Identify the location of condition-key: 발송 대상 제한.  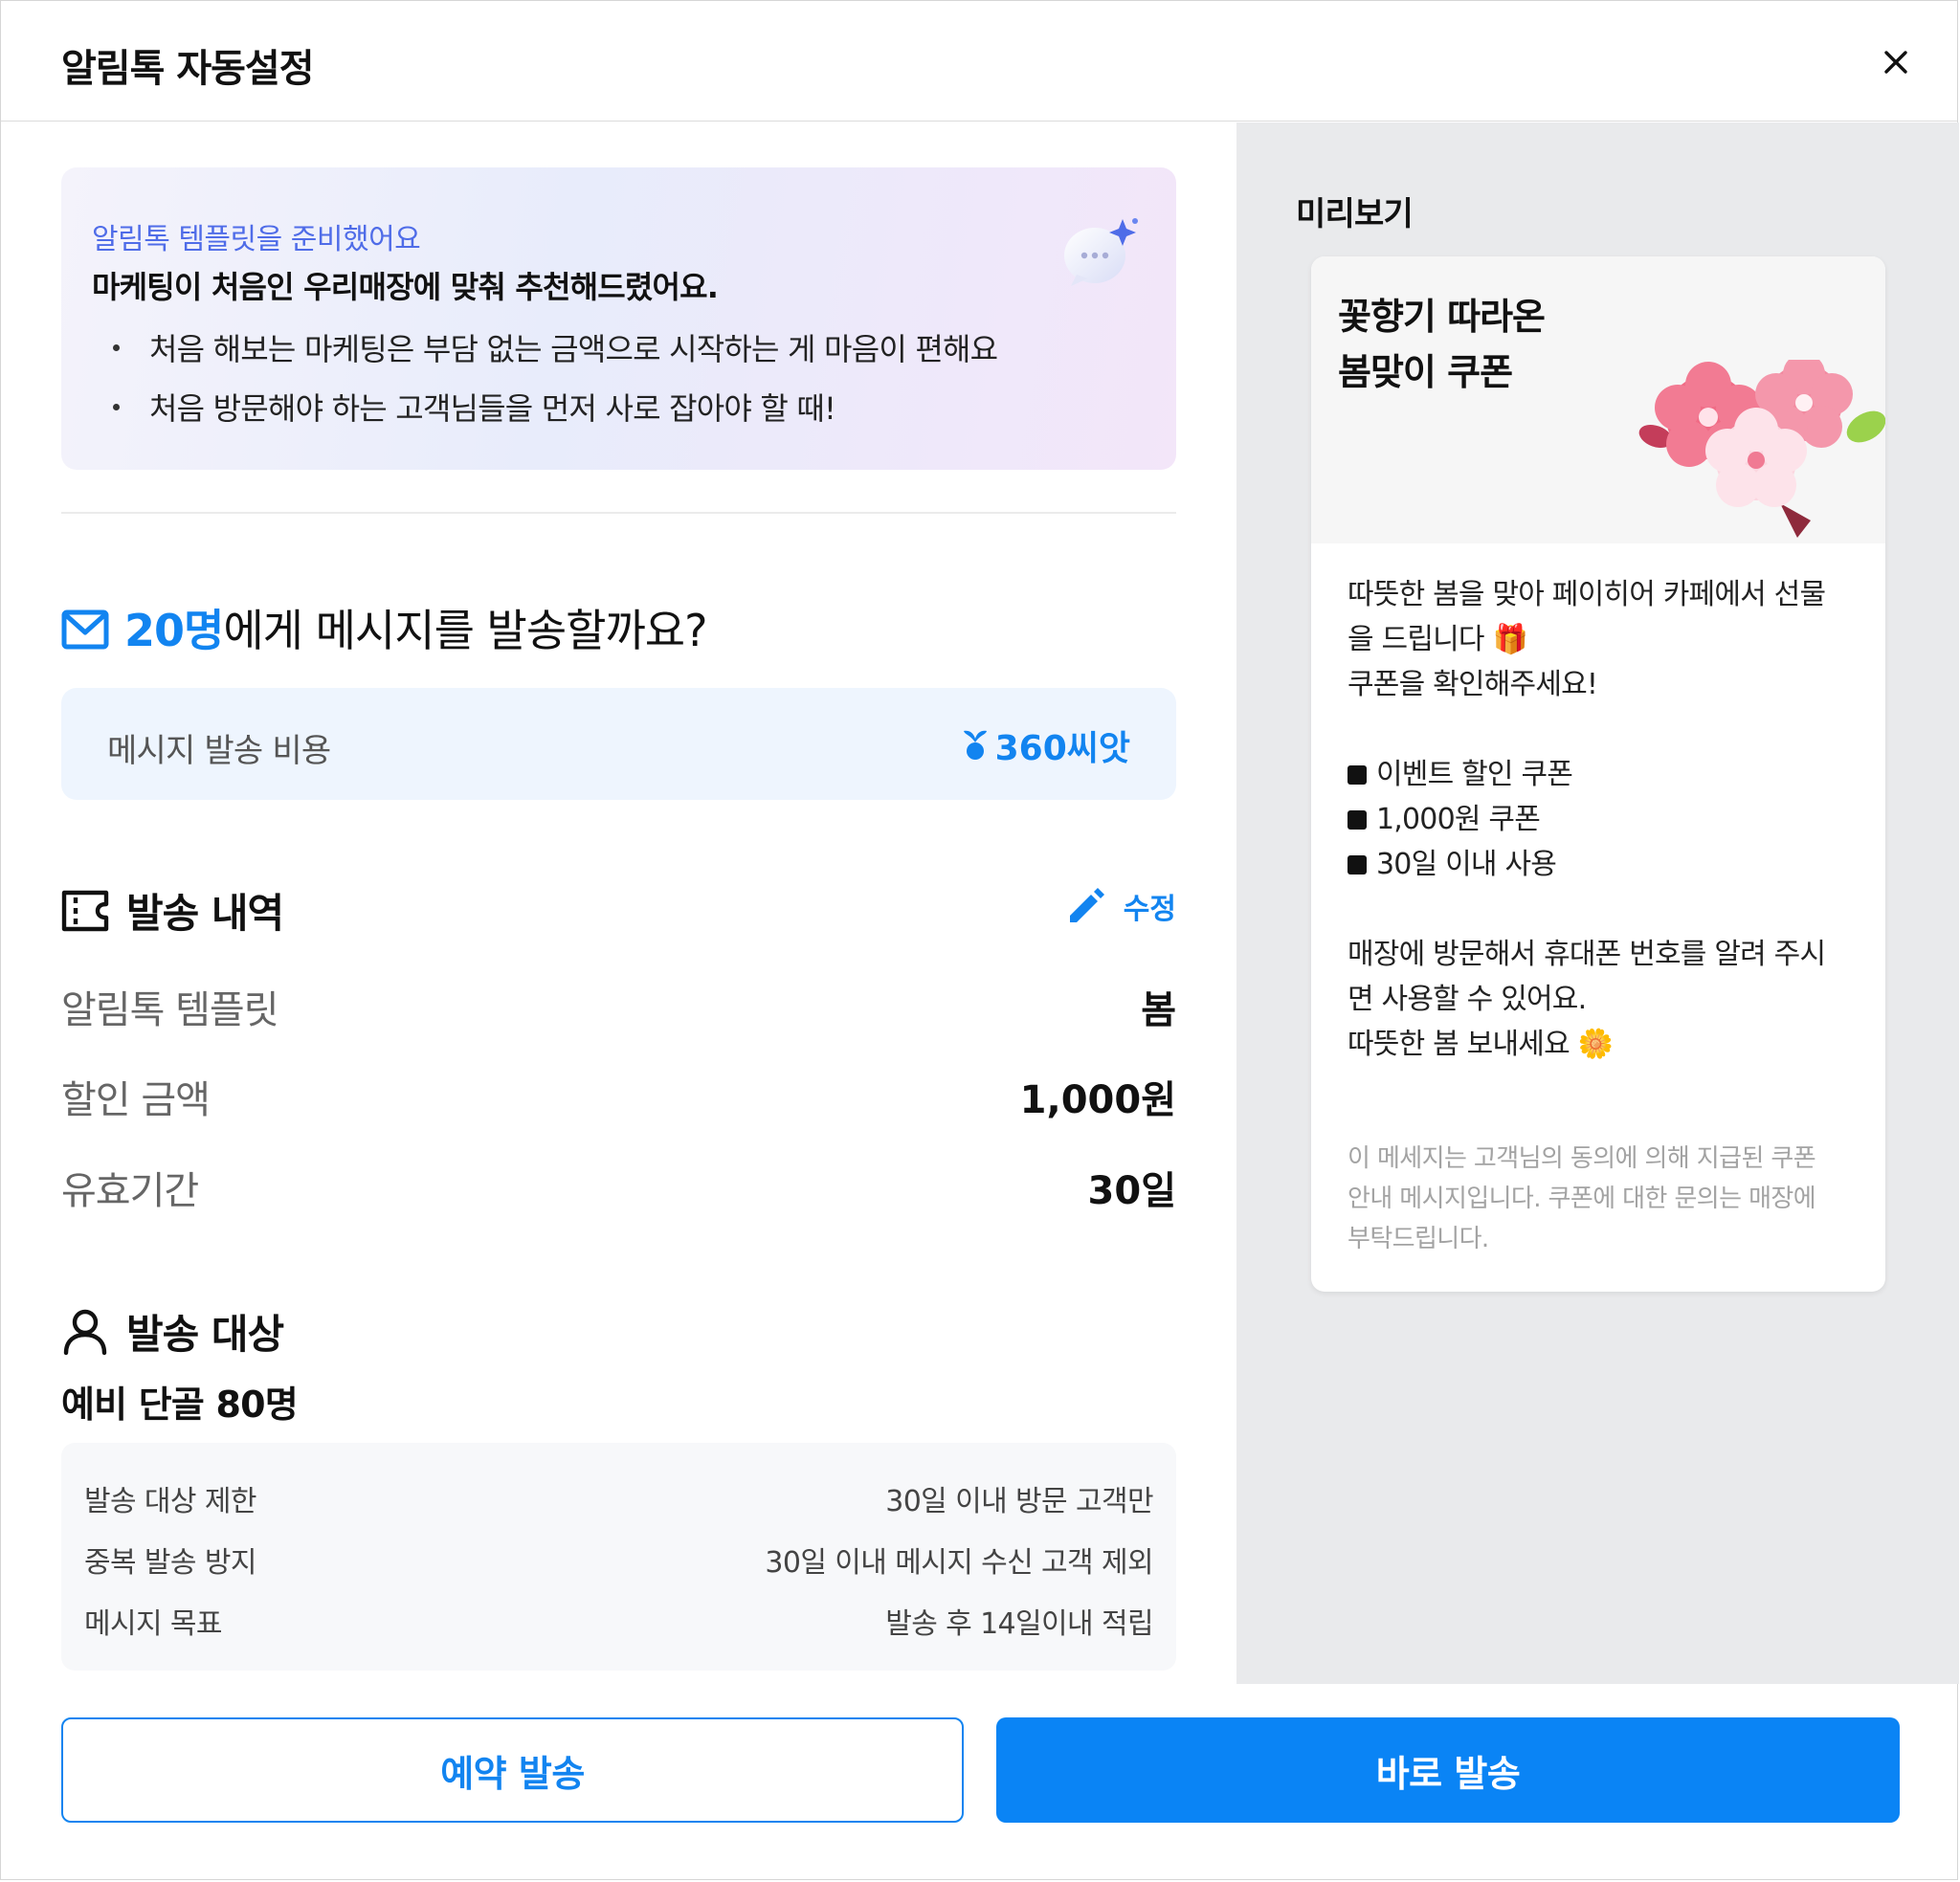
(170, 1501).